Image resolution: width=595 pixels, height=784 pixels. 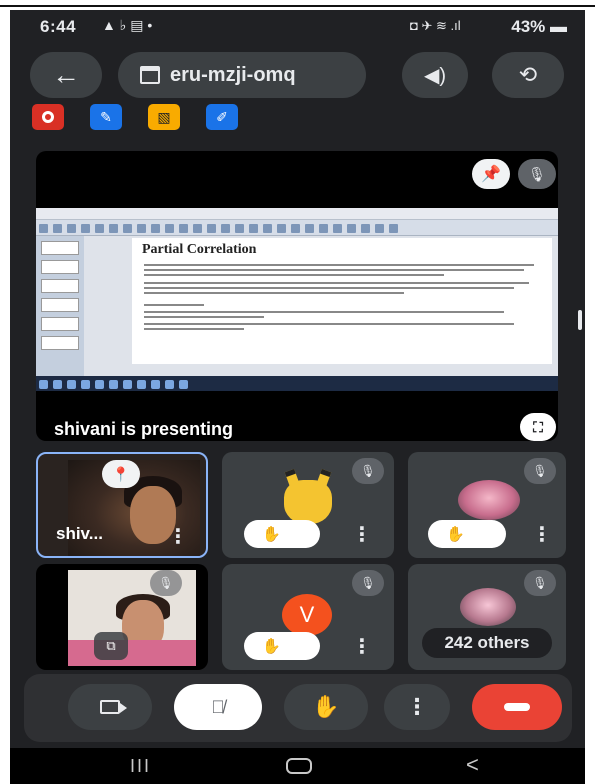 What do you see at coordinates (150, 75) in the screenshot?
I see `calendar-icon` at bounding box center [150, 75].